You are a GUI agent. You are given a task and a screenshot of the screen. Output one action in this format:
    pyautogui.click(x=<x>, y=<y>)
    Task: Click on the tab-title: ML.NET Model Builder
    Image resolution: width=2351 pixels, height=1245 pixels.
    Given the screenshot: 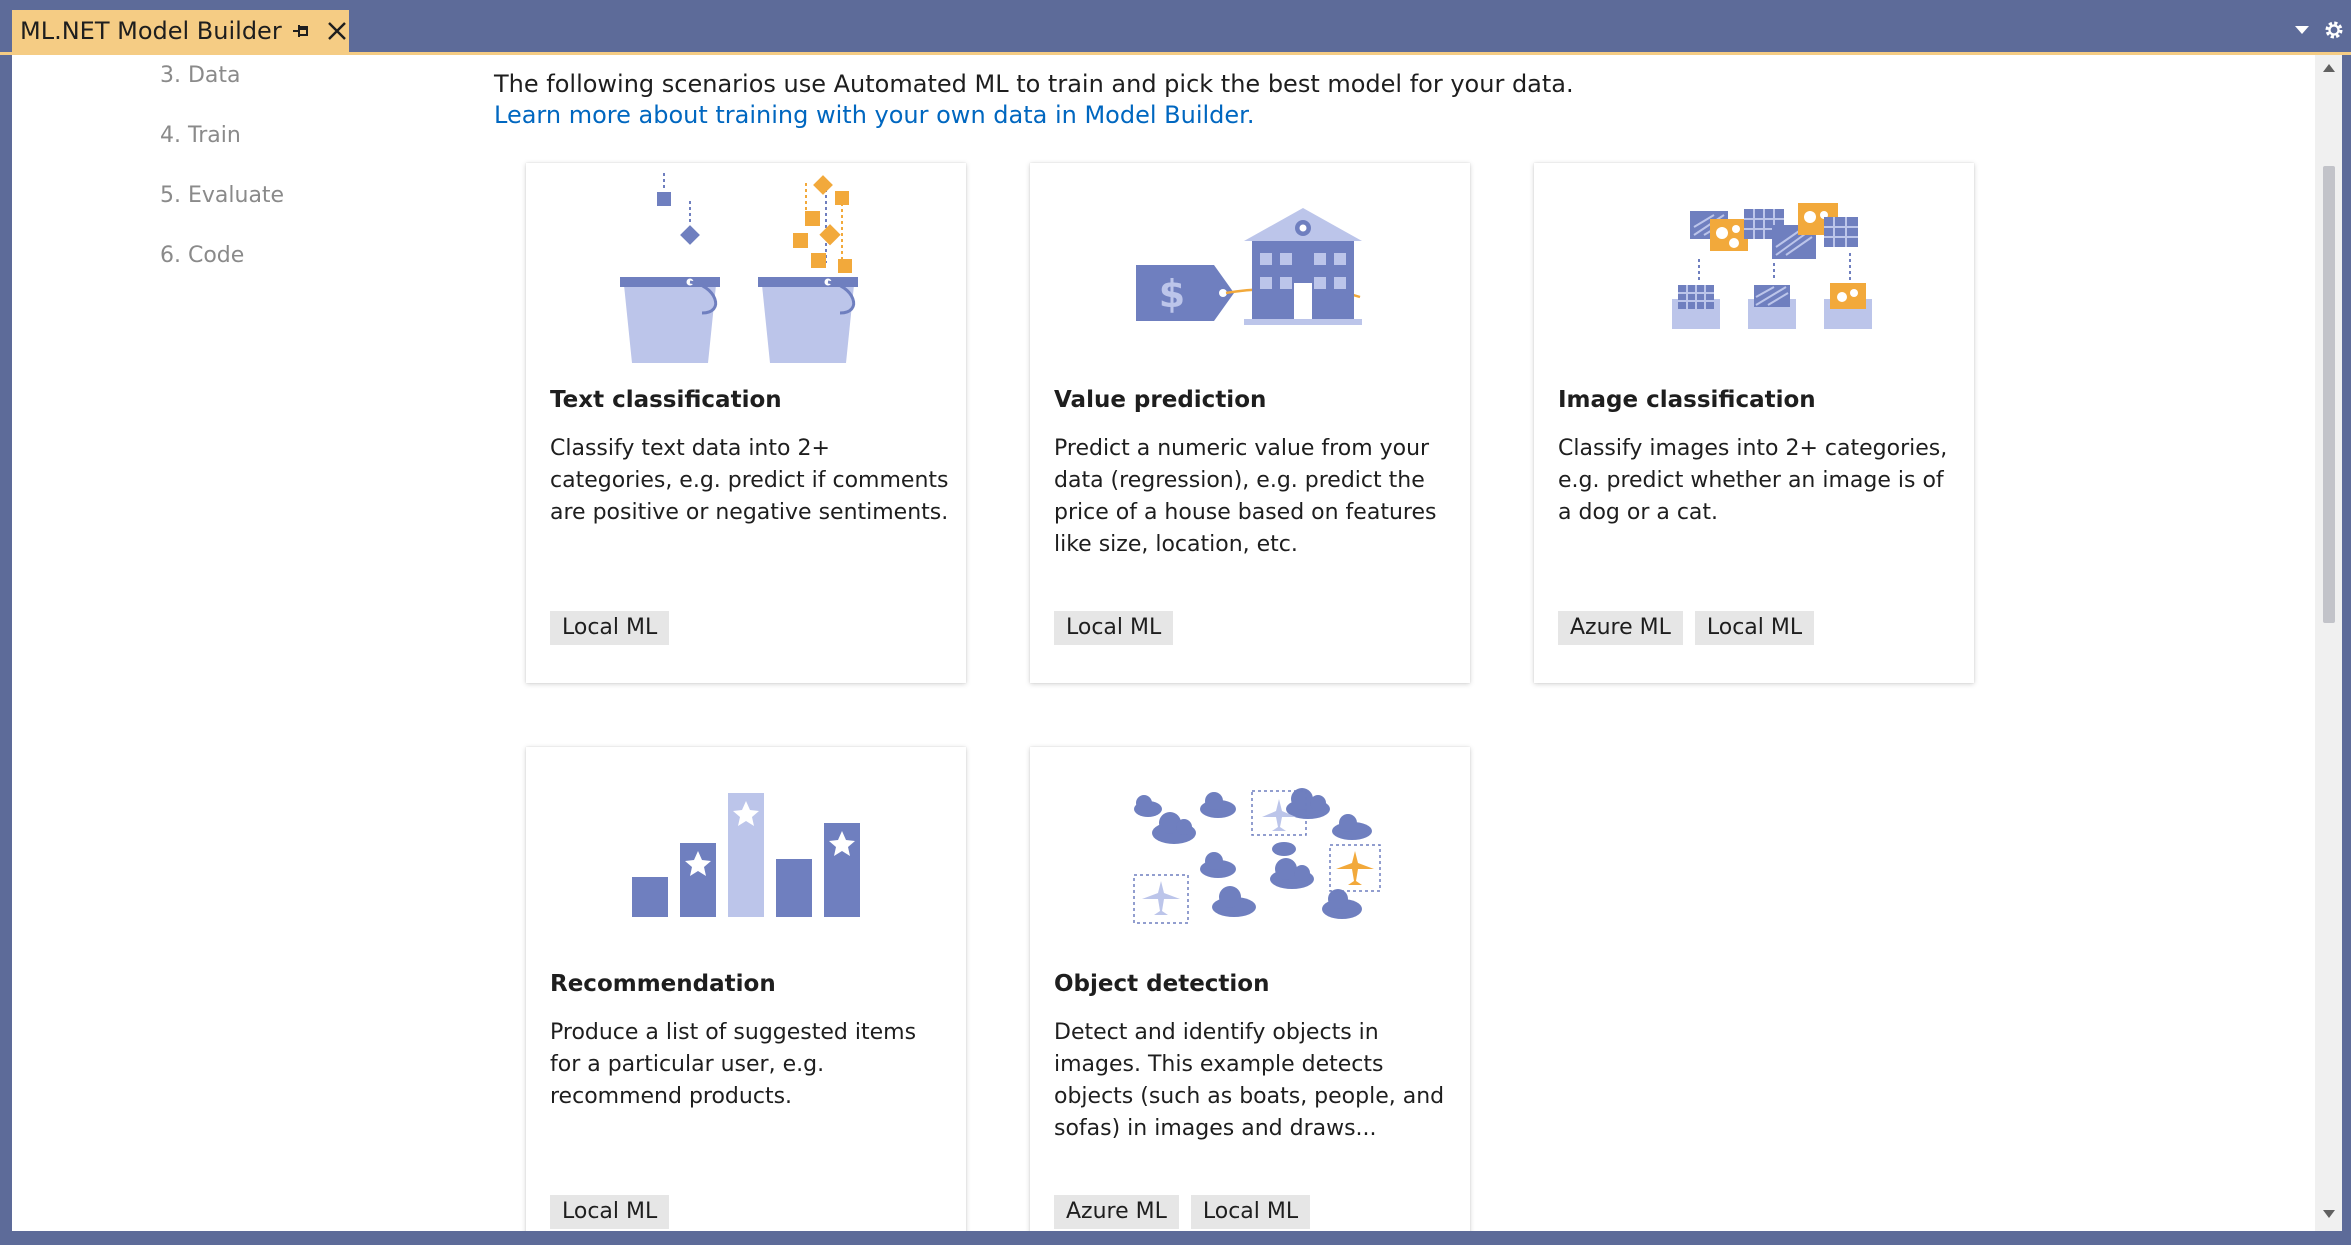 What is the action you would take?
    pyautogui.click(x=151, y=31)
    